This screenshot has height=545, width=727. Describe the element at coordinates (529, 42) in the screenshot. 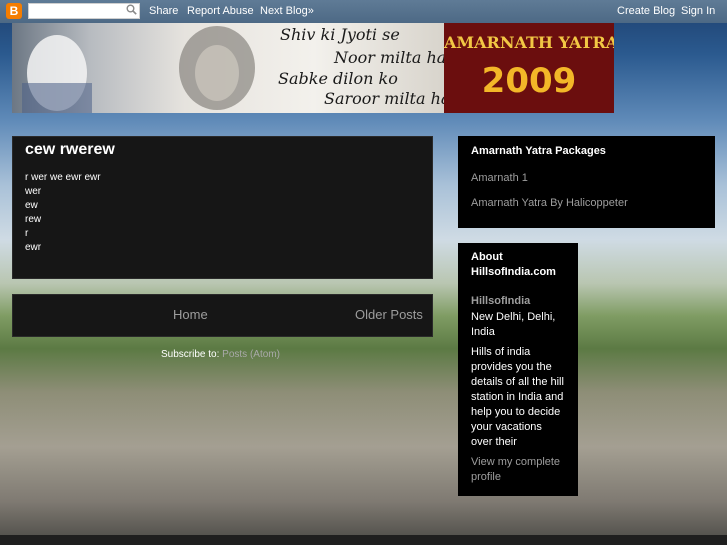

I see `banner-title: AMARNATH YATRA` at that location.